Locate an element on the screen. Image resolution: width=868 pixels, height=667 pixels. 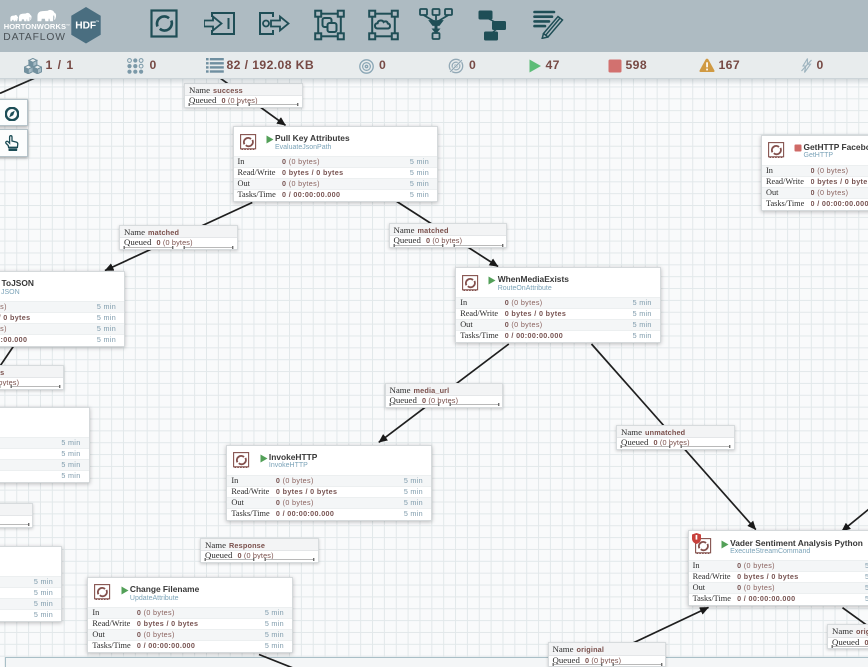
svg-text: ™ is located at coordinates (97, 22).